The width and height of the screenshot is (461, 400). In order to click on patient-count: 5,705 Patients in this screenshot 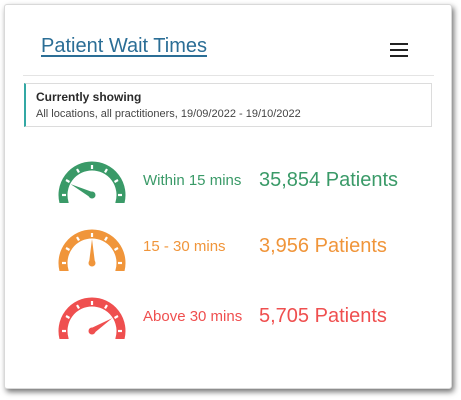, I will do `click(323, 316)`.